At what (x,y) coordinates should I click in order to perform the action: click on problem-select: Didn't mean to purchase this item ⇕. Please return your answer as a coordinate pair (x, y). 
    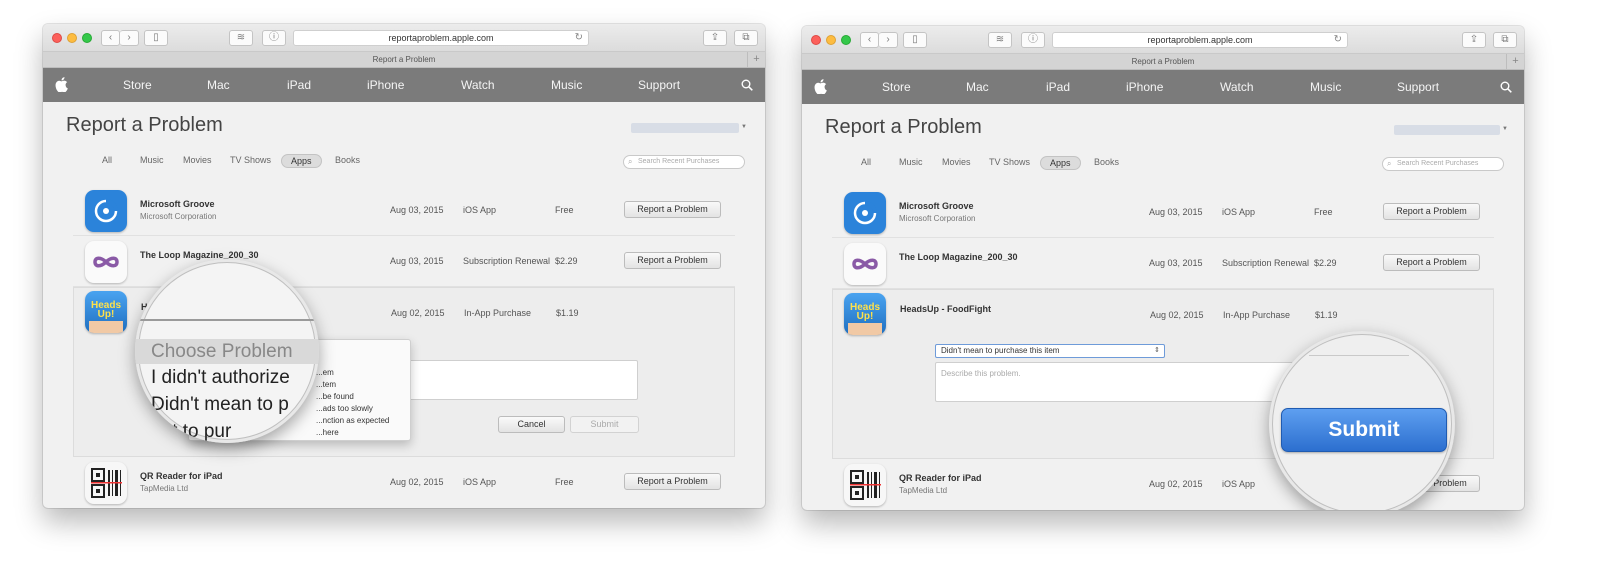
    Looking at the image, I should click on (1050, 351).